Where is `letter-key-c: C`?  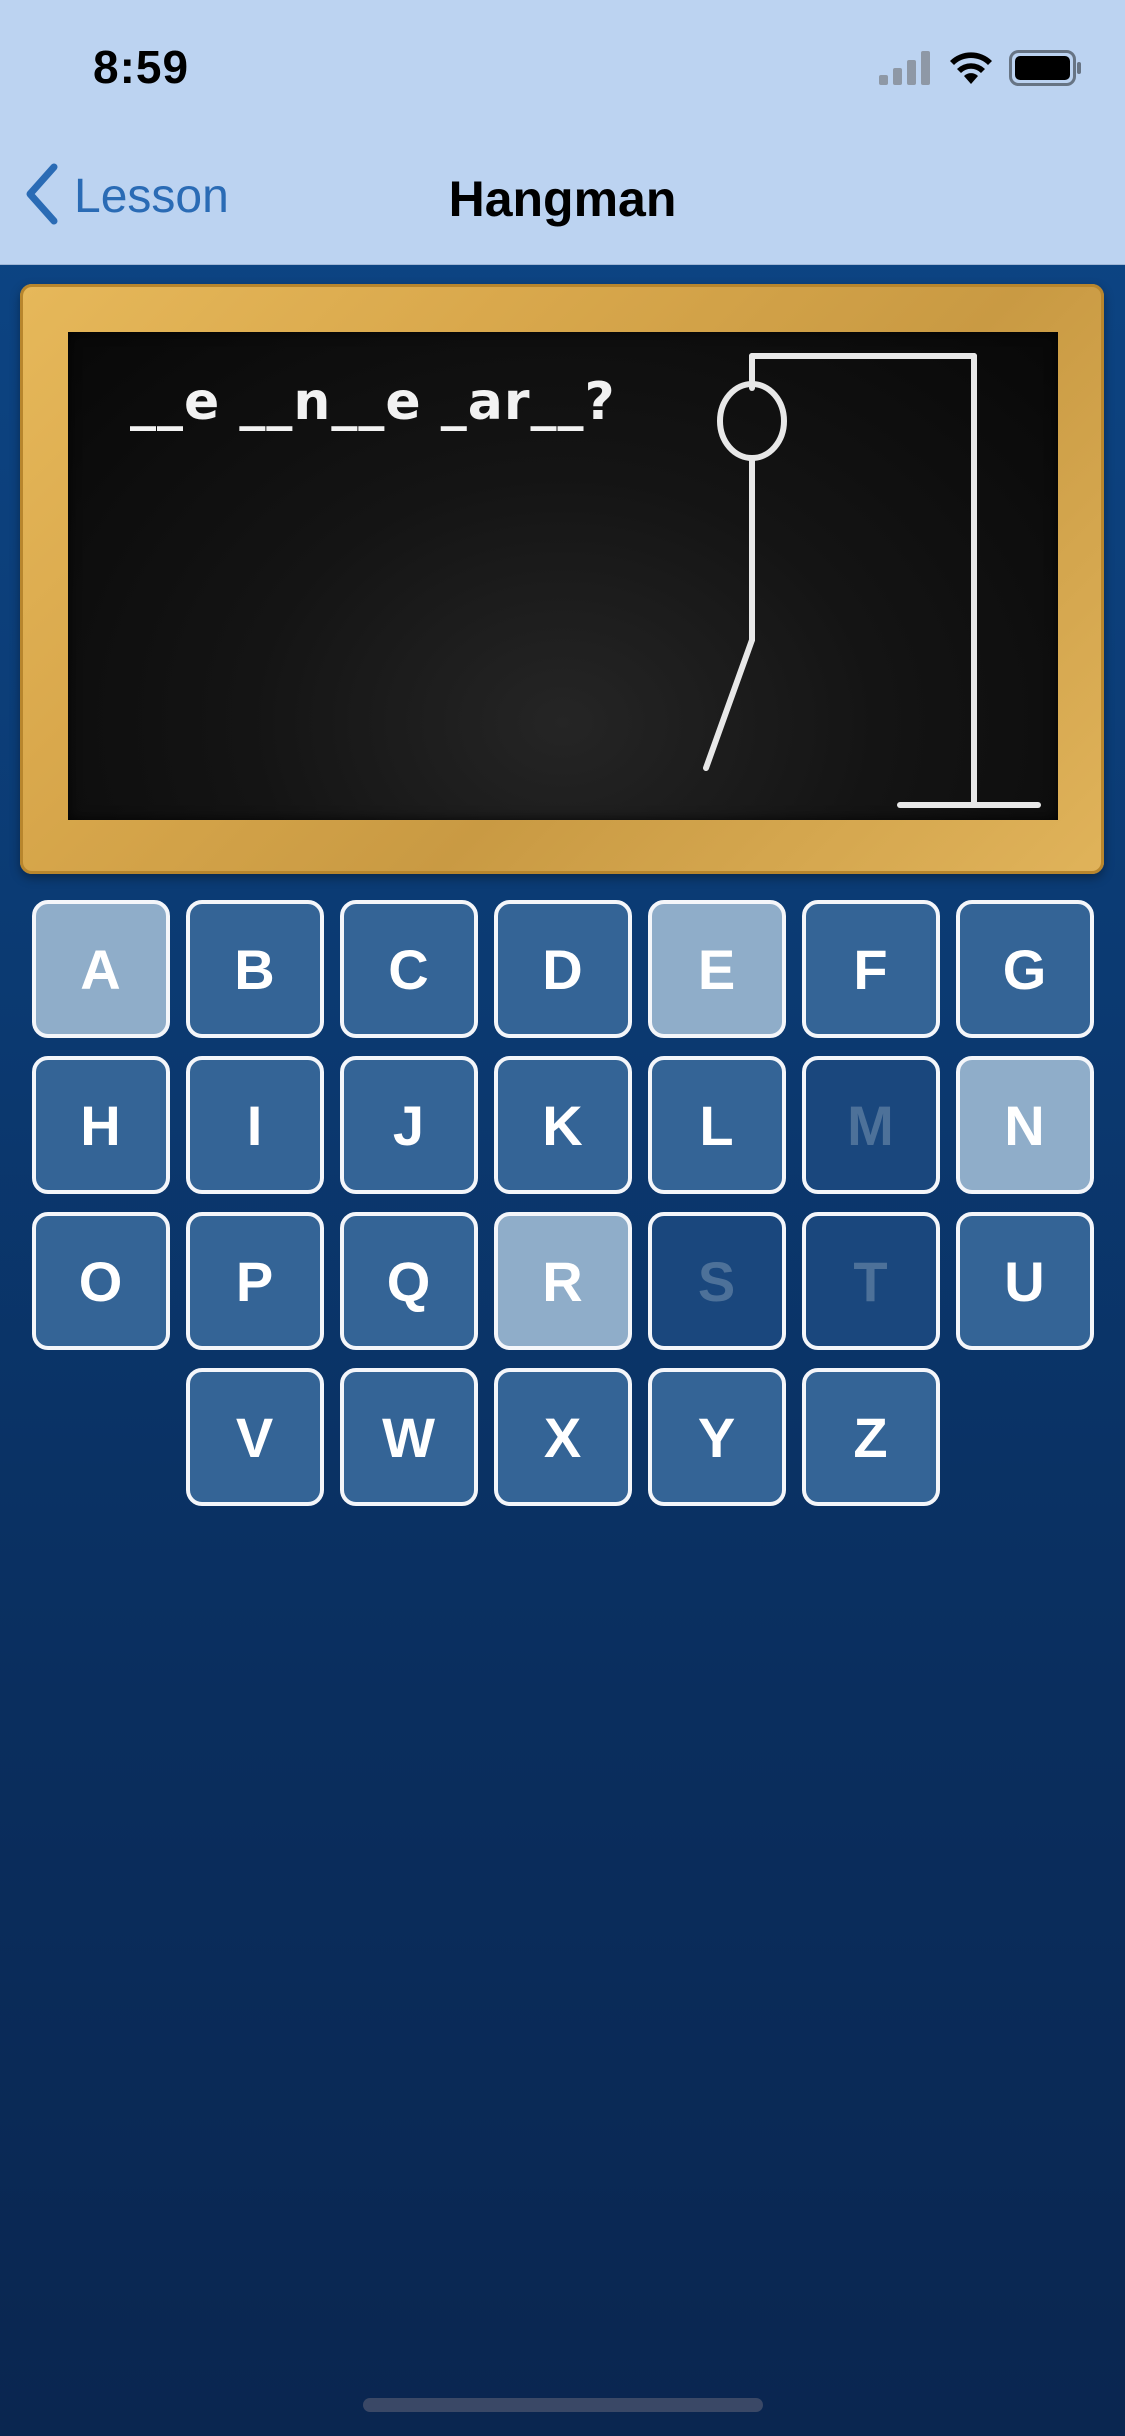
letter-key-c: C is located at coordinates (408, 969).